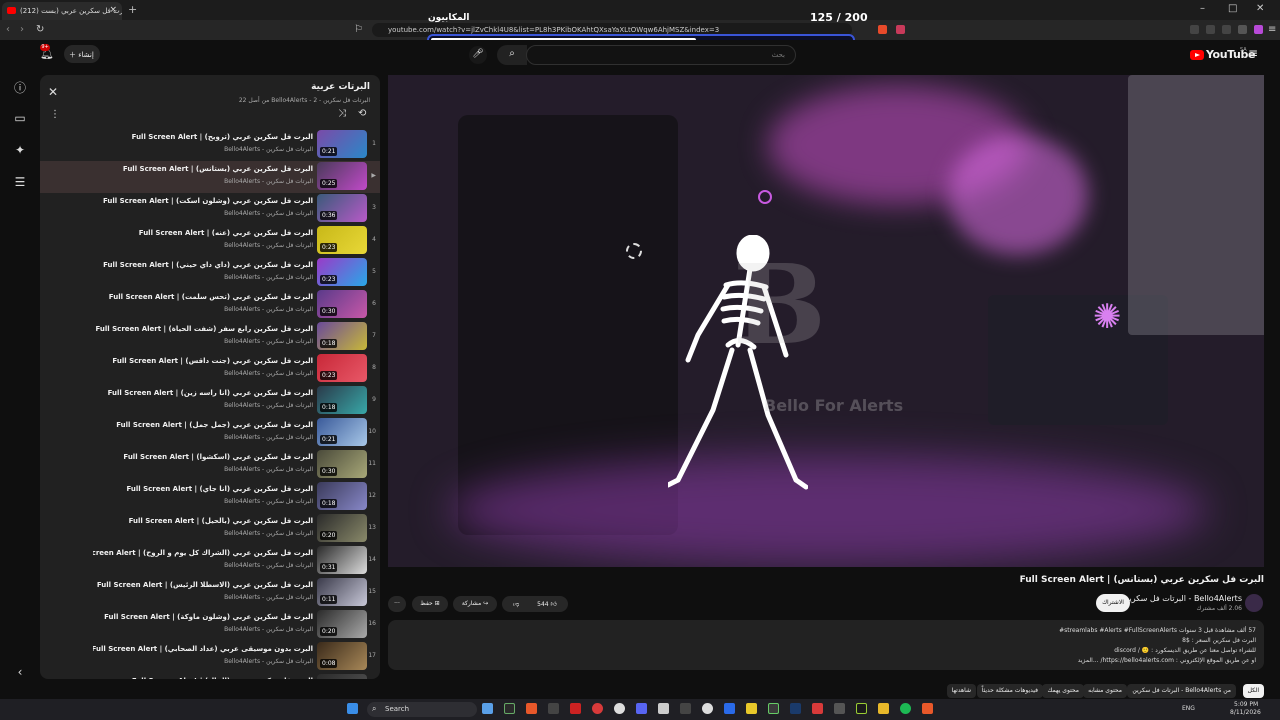  Describe the element at coordinates (20, 673) in the screenshot. I see `collapse-icon: ‹` at that location.